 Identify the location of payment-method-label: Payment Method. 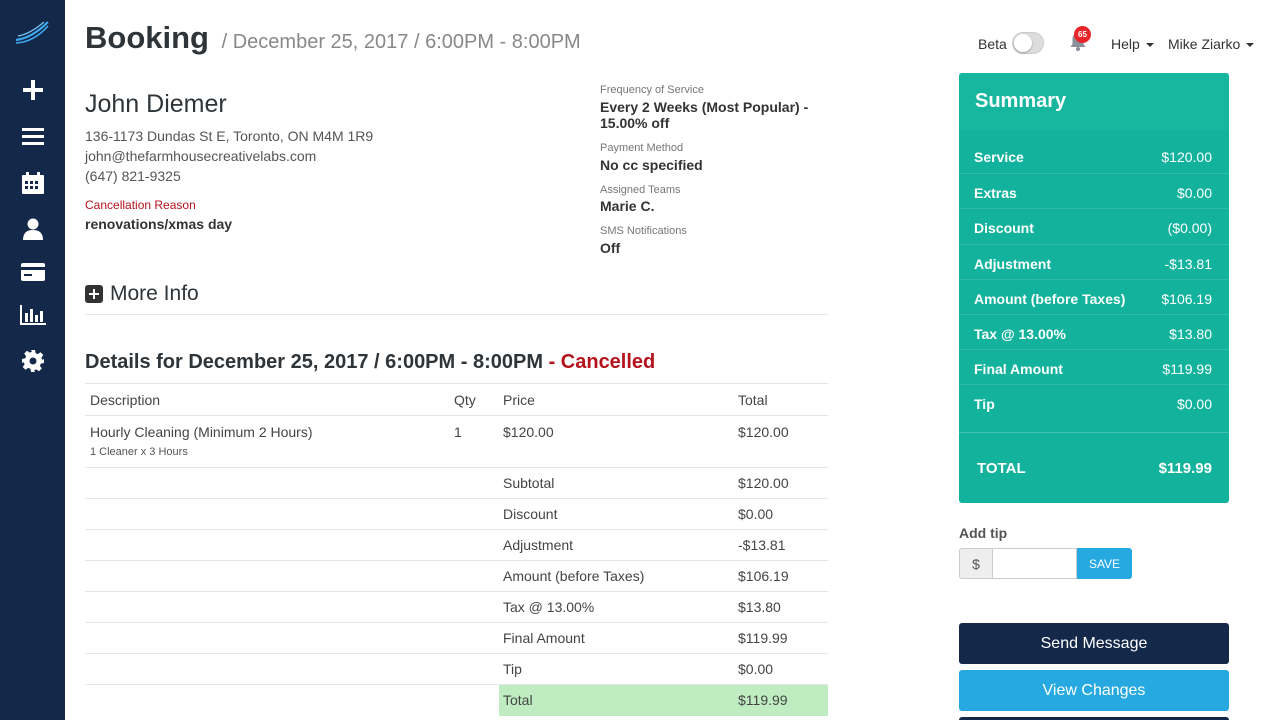
(642, 148).